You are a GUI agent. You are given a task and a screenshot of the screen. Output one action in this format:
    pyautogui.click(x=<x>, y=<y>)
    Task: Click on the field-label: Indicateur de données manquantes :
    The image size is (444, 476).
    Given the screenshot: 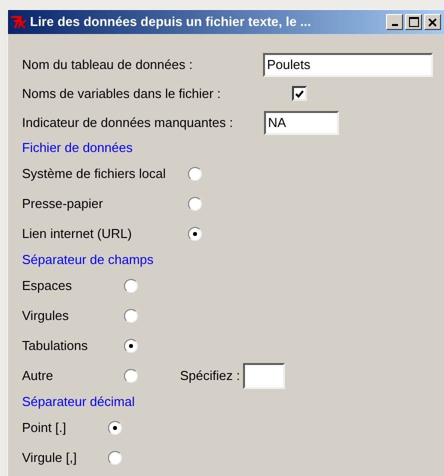 What is the action you would take?
    pyautogui.click(x=128, y=123)
    